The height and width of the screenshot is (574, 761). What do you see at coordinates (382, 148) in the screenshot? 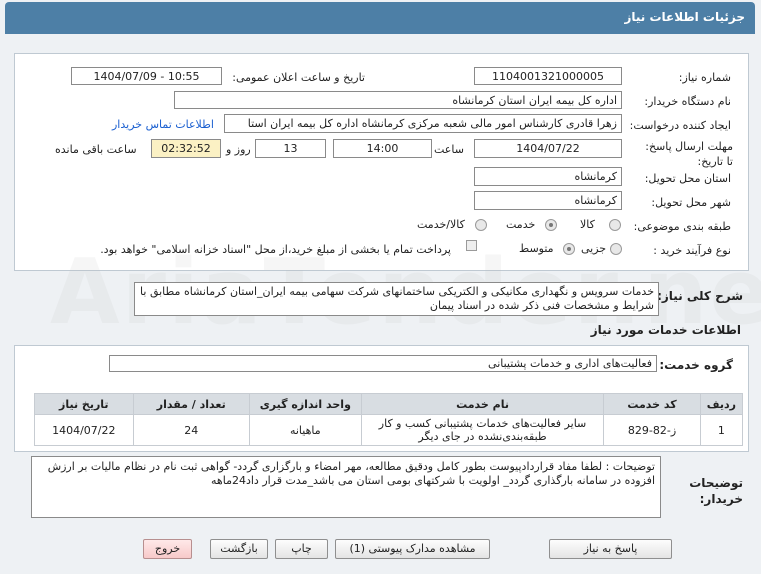
I see `deadline-time-field: 14:00` at bounding box center [382, 148].